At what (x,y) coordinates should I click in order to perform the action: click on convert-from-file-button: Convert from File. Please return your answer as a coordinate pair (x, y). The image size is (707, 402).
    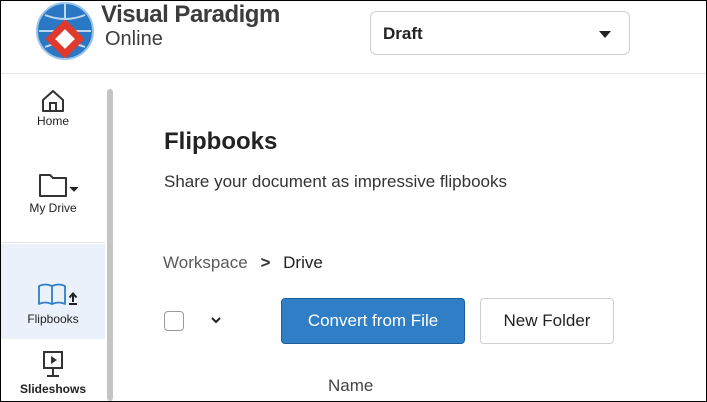
    Looking at the image, I should click on (373, 321).